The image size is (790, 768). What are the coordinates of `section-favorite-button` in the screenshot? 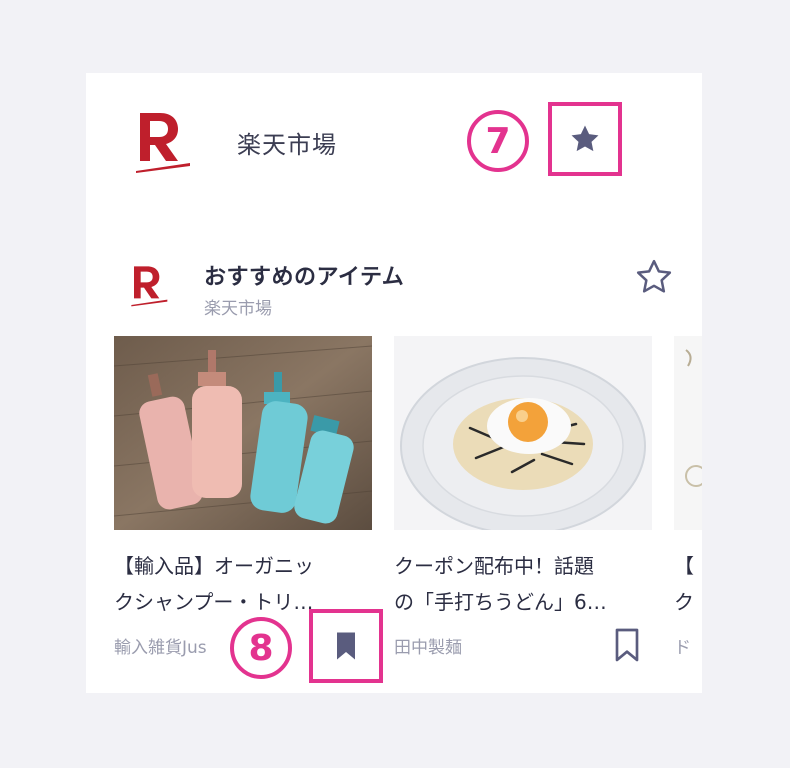 It's located at (654, 277).